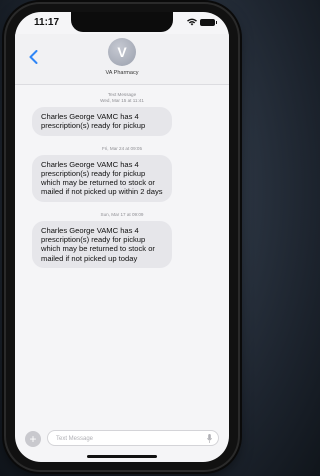 The height and width of the screenshot is (476, 320). I want to click on status-icons, so click(202, 22).